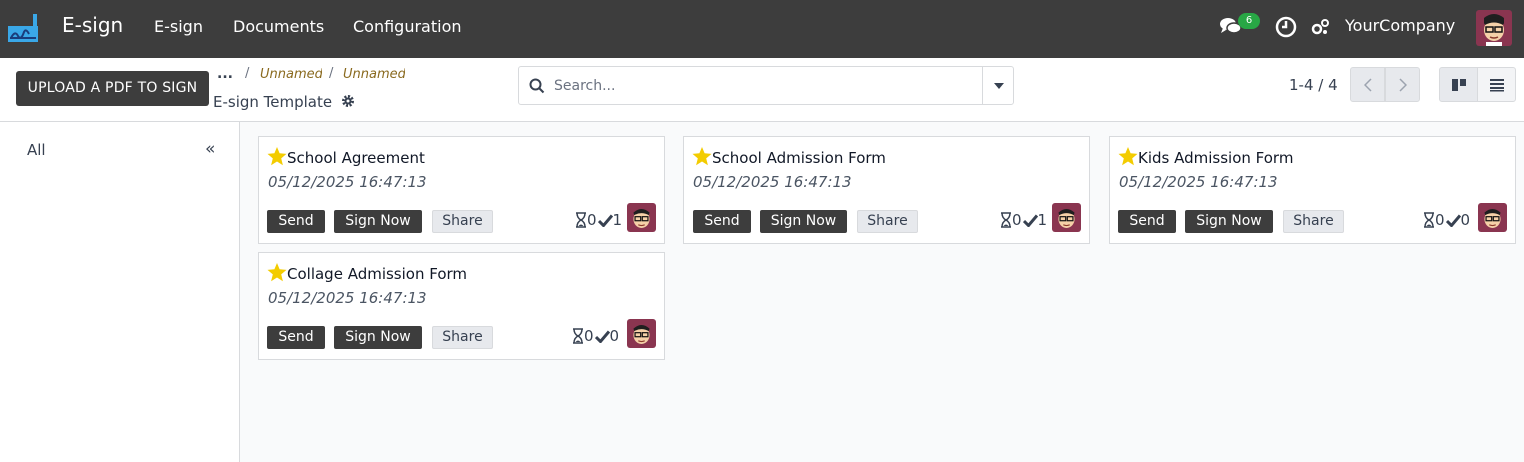 This screenshot has width=1524, height=462. I want to click on list-icon, so click(1496, 84).